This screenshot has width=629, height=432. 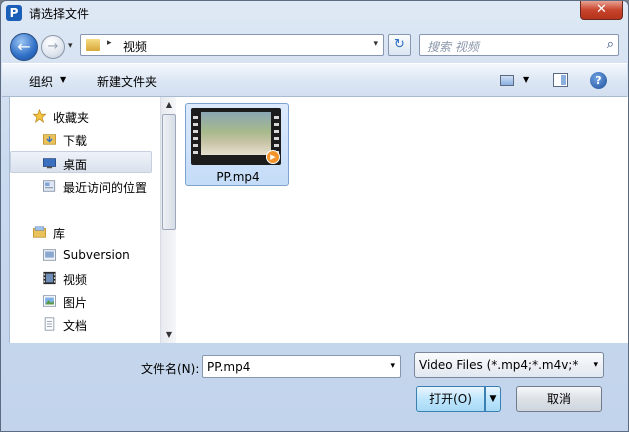 I want to click on star-icon, so click(x=39, y=116).